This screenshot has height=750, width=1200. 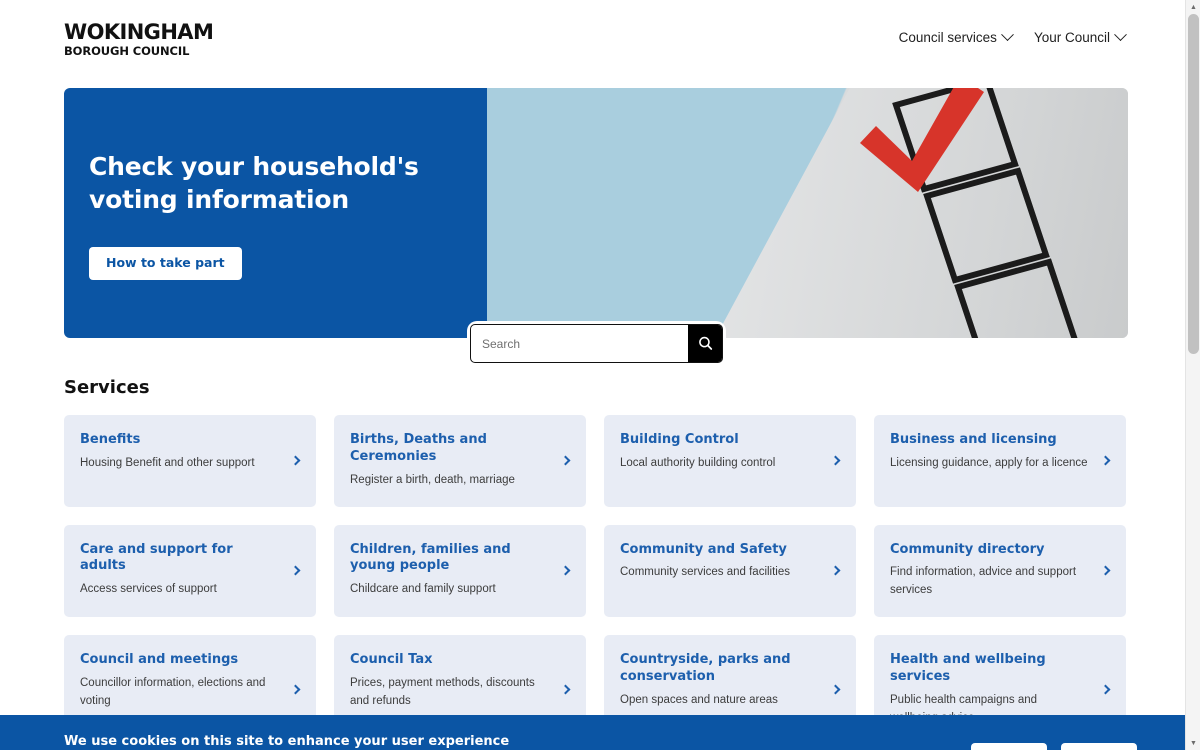 I want to click on scrollbar-thumb, so click(x=1193, y=184).